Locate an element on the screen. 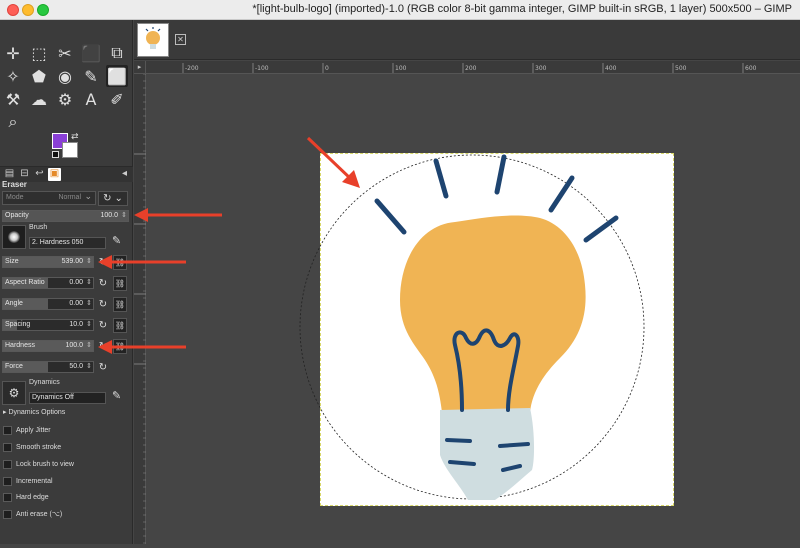 The image size is (800, 548). anti-erase-checkbox: Anti erase (⌥) is located at coordinates (32, 514).